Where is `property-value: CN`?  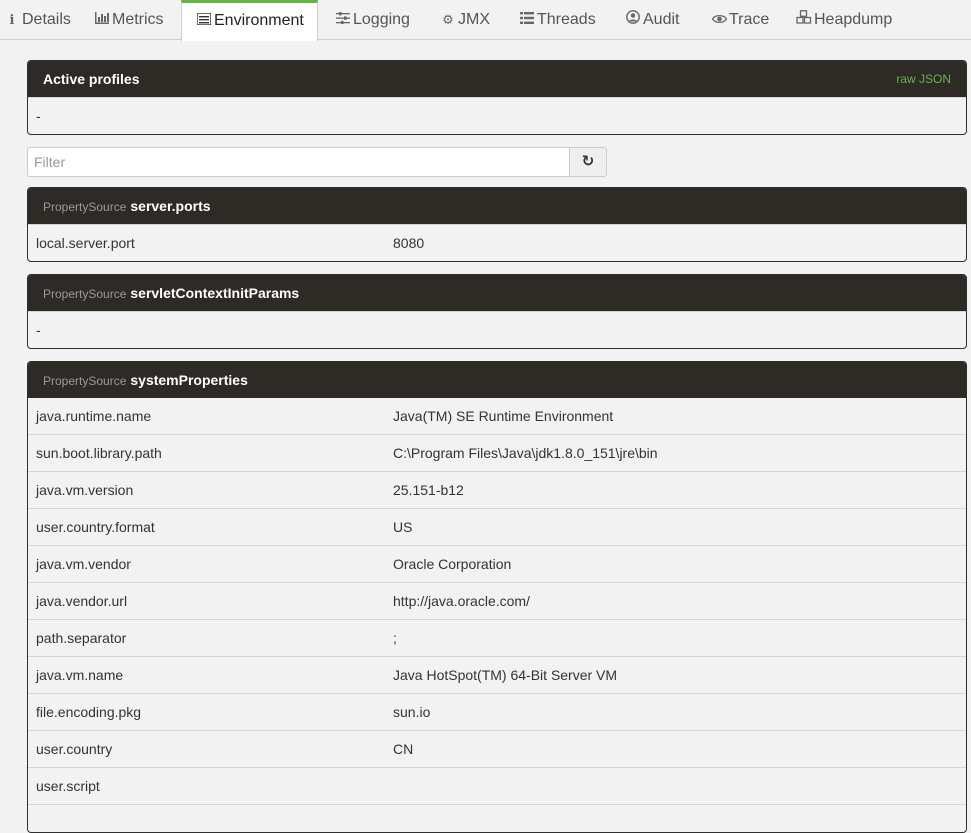
property-value: CN is located at coordinates (403, 749).